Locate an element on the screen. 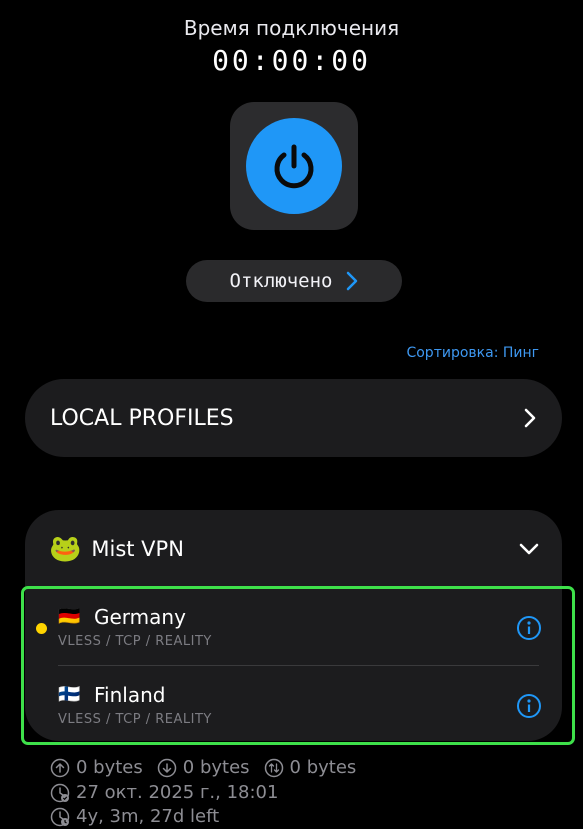 This screenshot has height=829, width=583. download-value: 0 bytes is located at coordinates (216, 767).